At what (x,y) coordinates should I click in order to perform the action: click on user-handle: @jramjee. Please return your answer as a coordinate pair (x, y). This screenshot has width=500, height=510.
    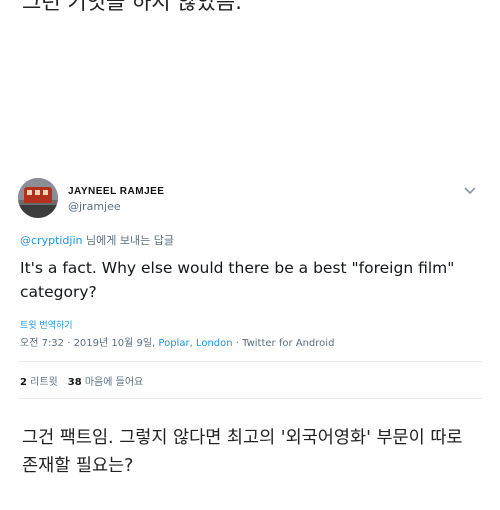
    Looking at the image, I should click on (94, 206).